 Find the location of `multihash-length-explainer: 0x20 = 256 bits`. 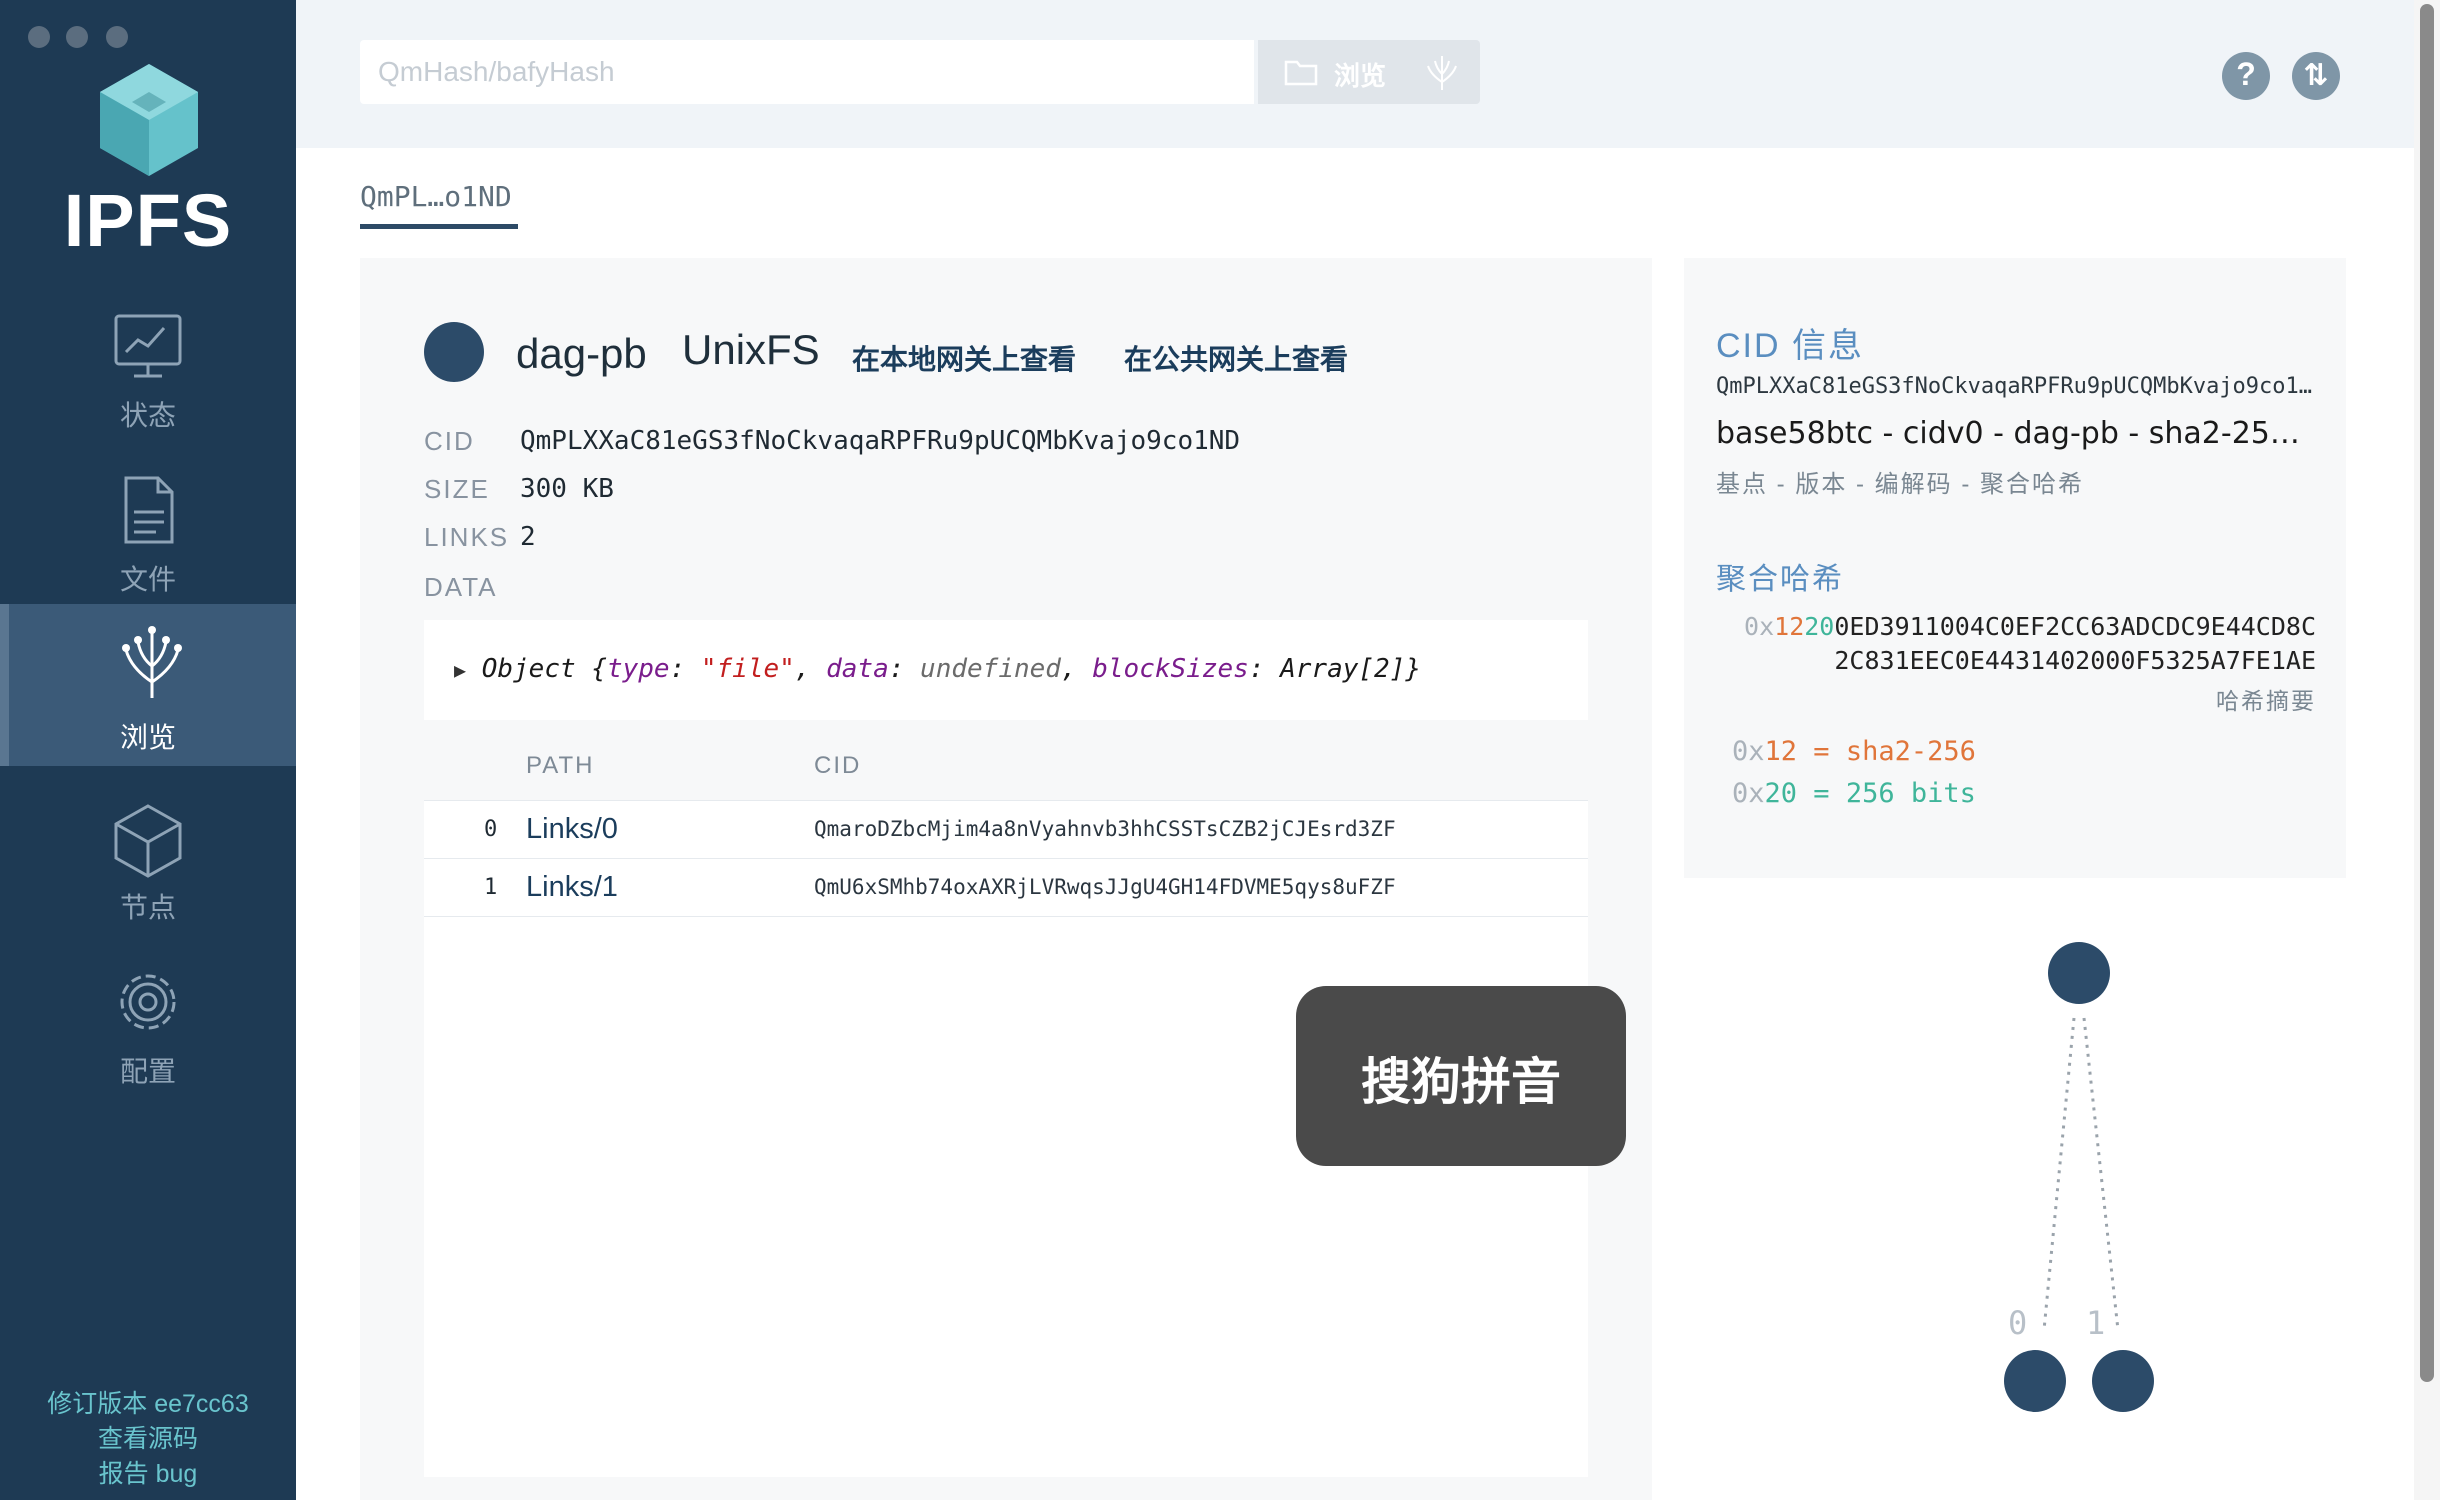

multihash-length-explainer: 0x20 = 256 bits is located at coordinates (1854, 793).